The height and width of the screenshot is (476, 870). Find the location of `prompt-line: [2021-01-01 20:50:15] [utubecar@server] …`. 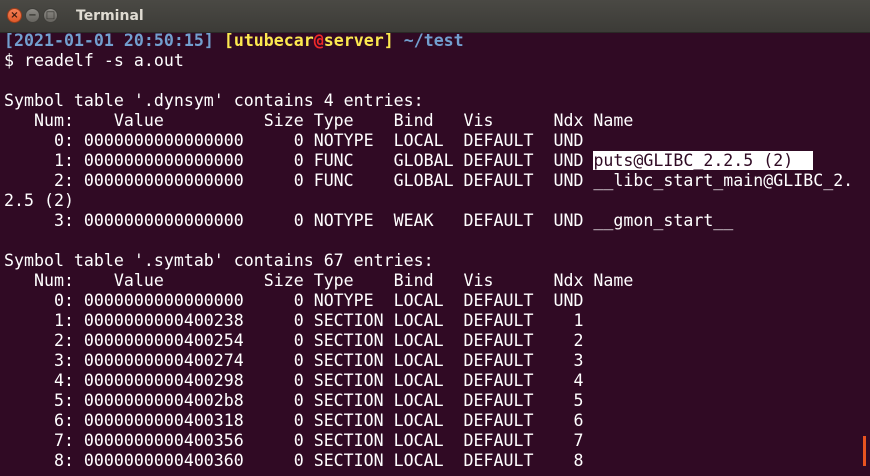

prompt-line: [2021-01-01 20:50:15] [utubecar@server] … is located at coordinates (435, 41).